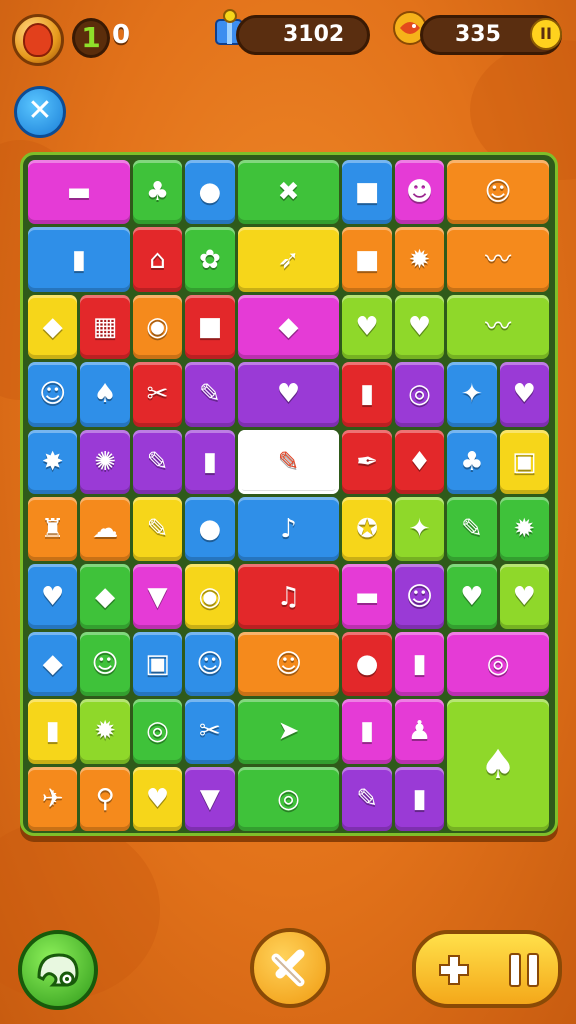  What do you see at coordinates (53, 596) in the screenshot?
I see `tile-pink-heart: ♥` at bounding box center [53, 596].